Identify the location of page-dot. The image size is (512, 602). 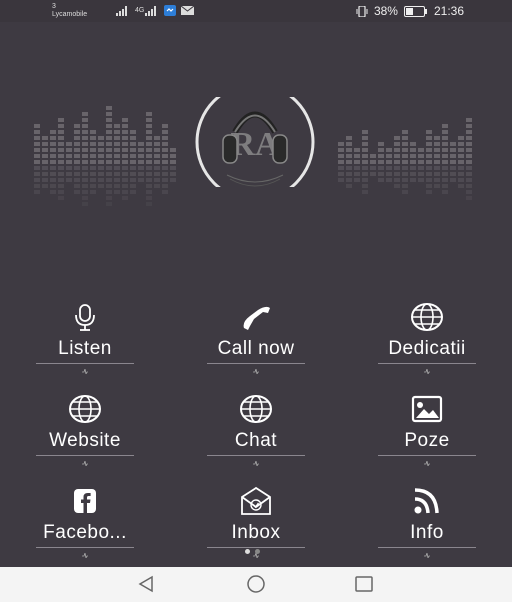
(257, 551).